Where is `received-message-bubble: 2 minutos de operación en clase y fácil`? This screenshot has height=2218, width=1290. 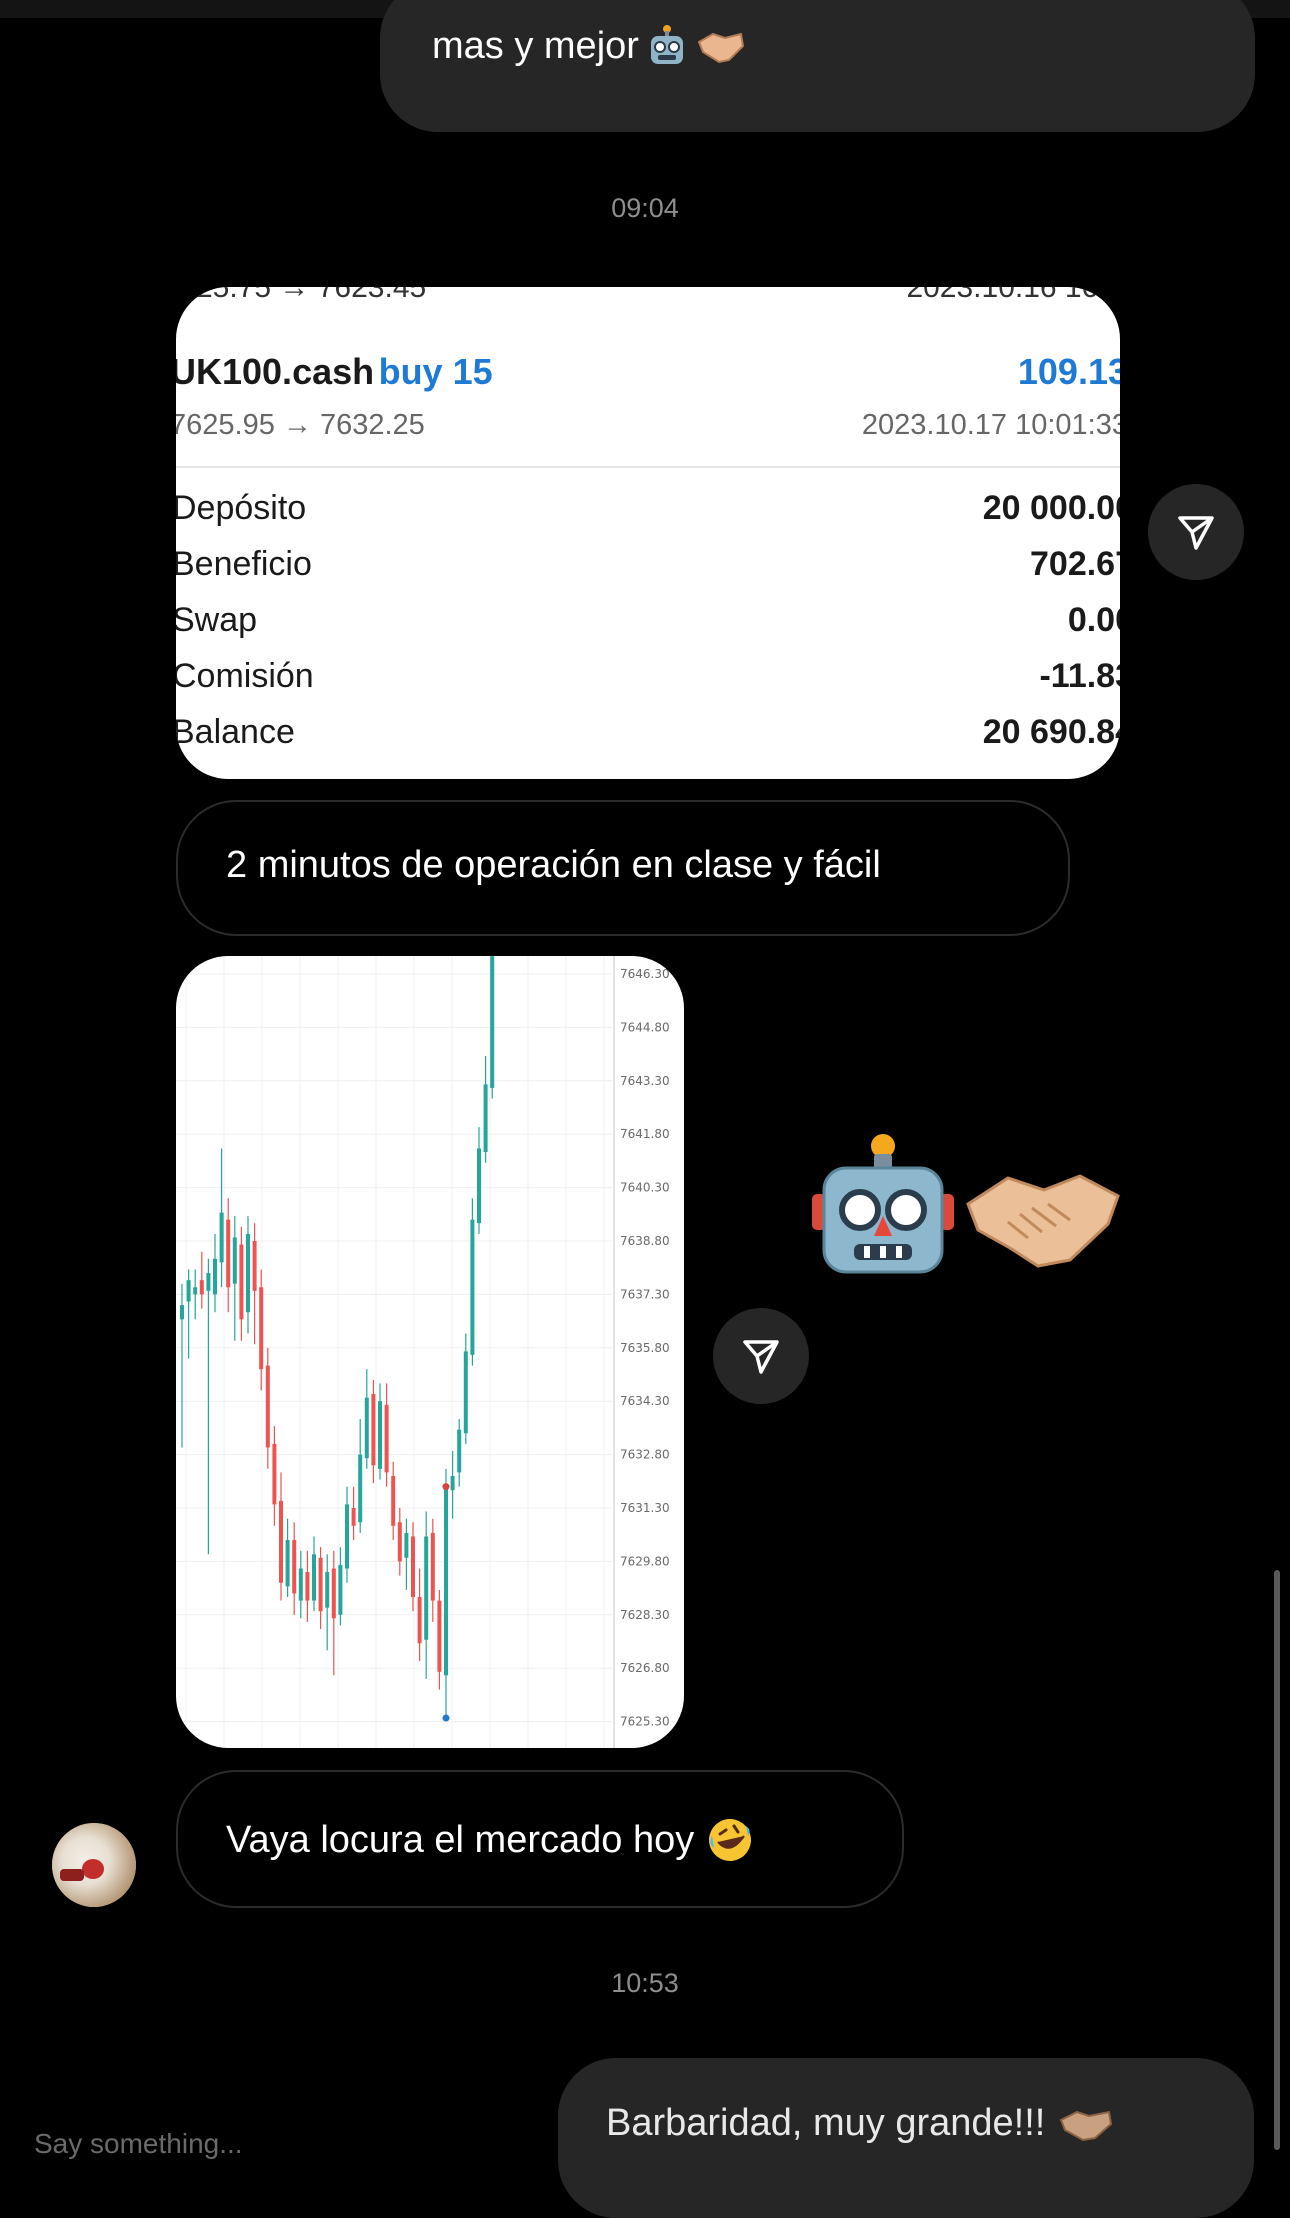
received-message-bubble: 2 minutos de operación en clase y fácil is located at coordinates (623, 868).